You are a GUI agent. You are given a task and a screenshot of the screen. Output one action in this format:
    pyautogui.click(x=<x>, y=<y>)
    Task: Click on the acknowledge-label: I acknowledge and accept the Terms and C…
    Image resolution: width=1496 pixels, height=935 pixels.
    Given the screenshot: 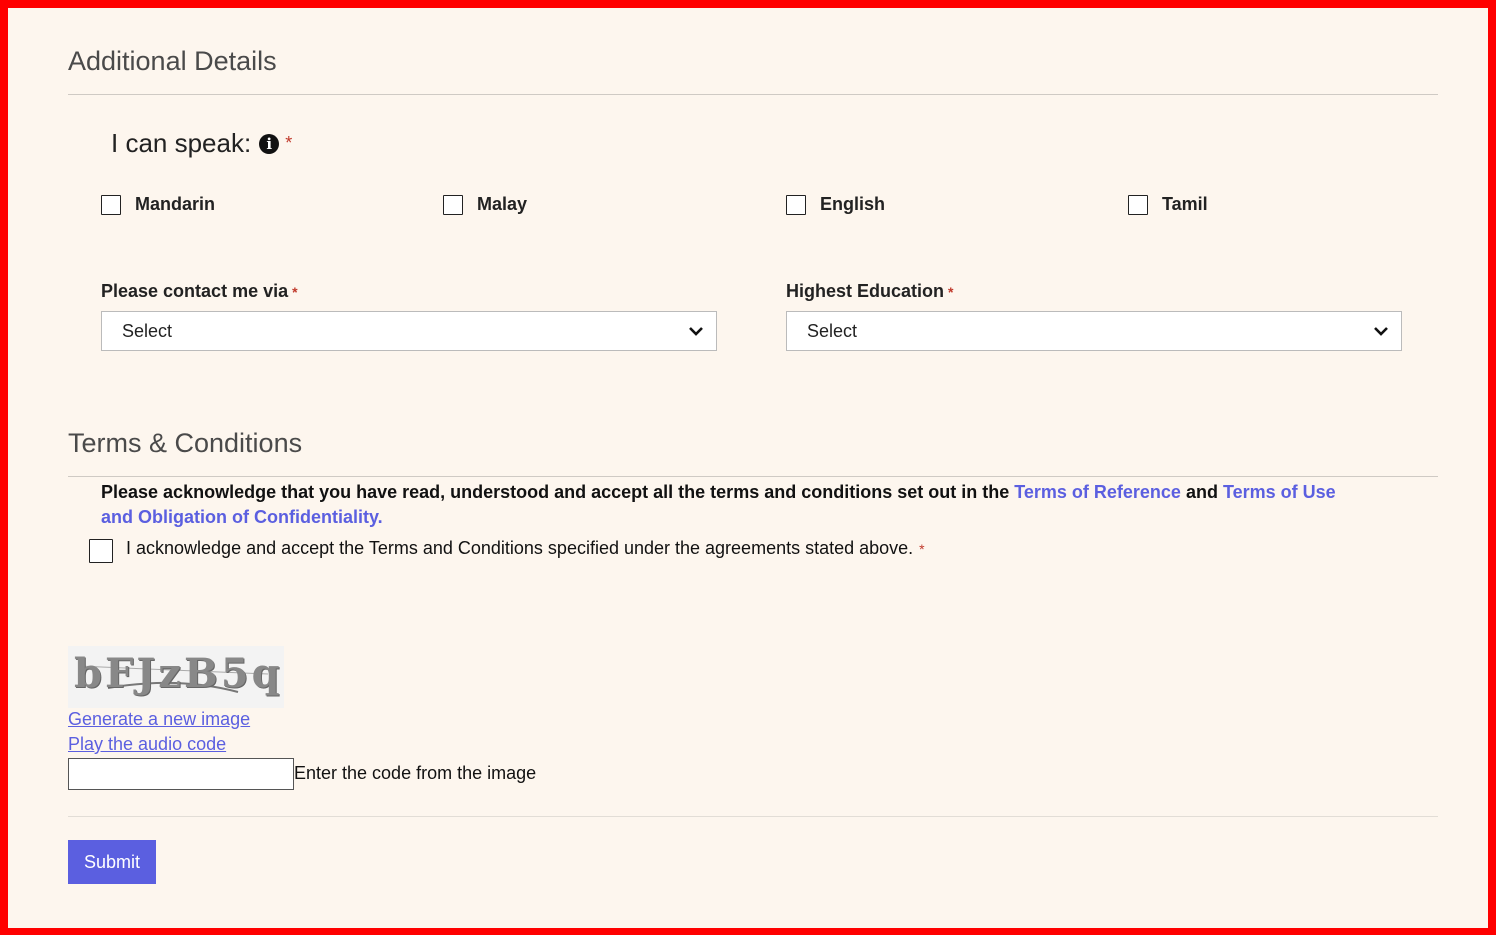 What is the action you would take?
    pyautogui.click(x=525, y=548)
    